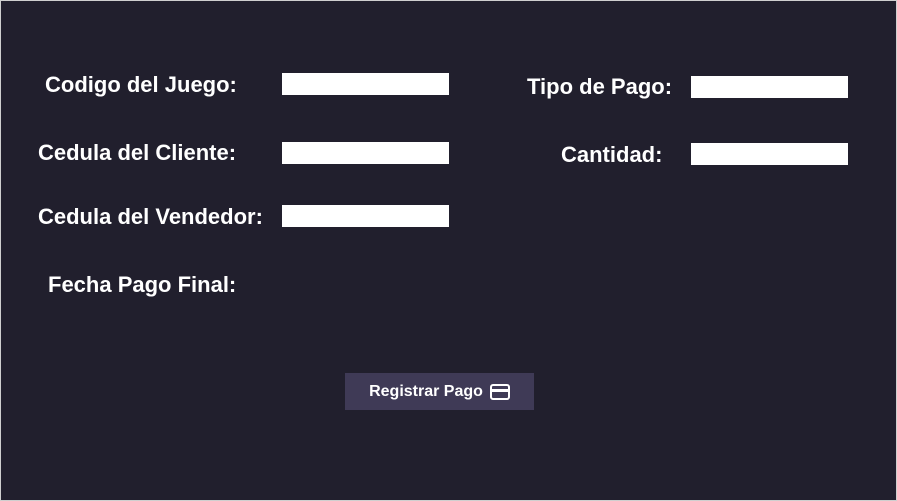 Image resolution: width=897 pixels, height=501 pixels. Describe the element at coordinates (769, 87) in the screenshot. I see `tipo-pago-field` at that location.